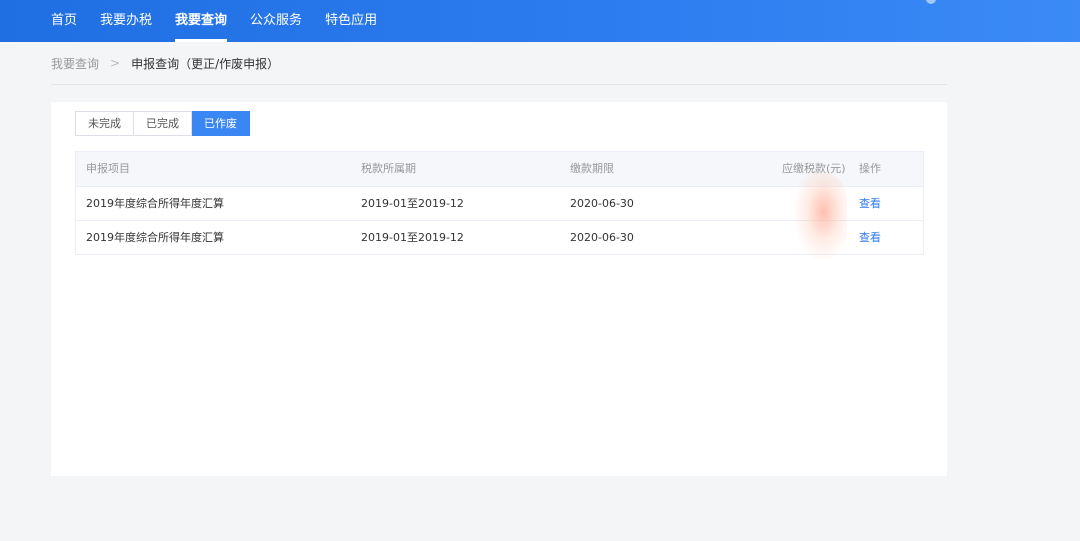 This screenshot has height=541, width=1080. Describe the element at coordinates (276, 21) in the screenshot. I see `nav-item-public-service: 公众服务` at that location.